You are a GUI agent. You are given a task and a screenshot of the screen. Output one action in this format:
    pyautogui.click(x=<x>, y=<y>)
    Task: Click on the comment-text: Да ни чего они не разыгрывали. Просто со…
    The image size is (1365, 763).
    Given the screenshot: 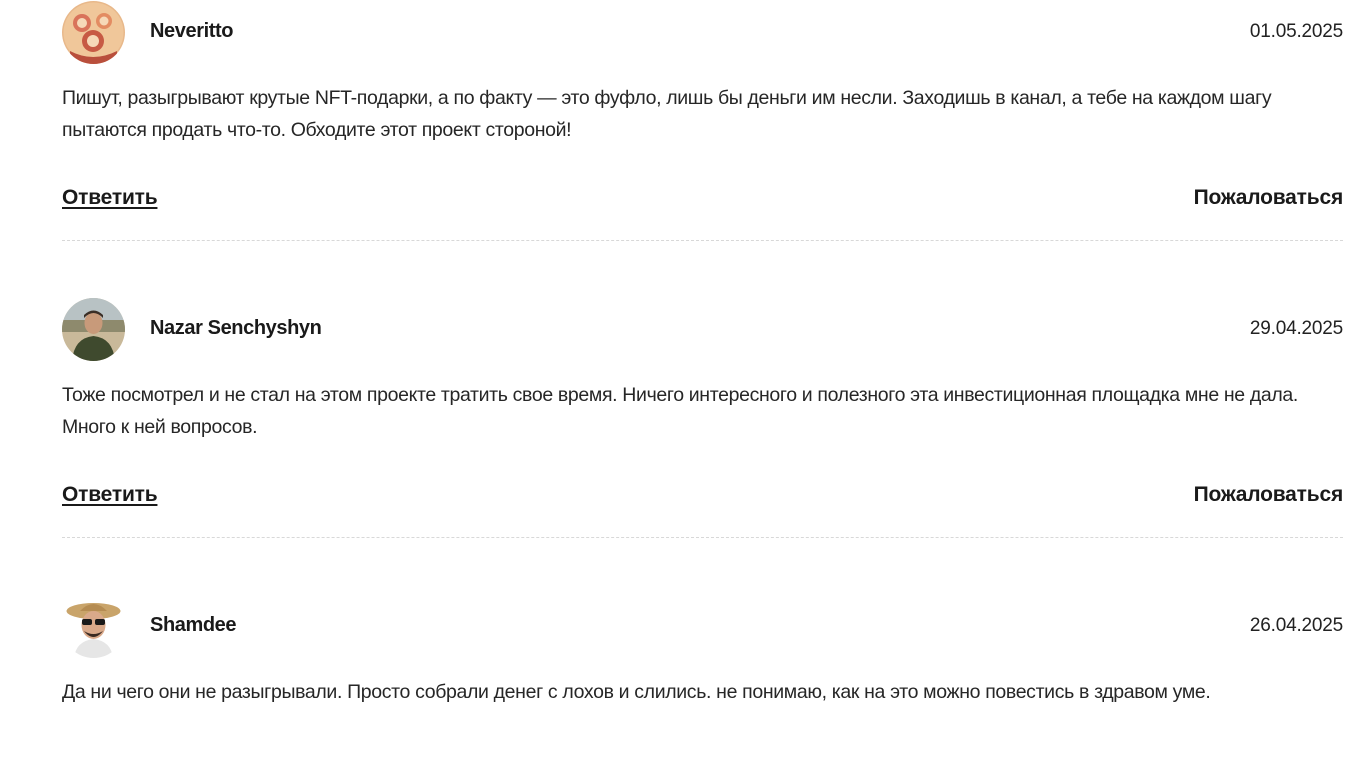 What is the action you would take?
    pyautogui.click(x=636, y=692)
    